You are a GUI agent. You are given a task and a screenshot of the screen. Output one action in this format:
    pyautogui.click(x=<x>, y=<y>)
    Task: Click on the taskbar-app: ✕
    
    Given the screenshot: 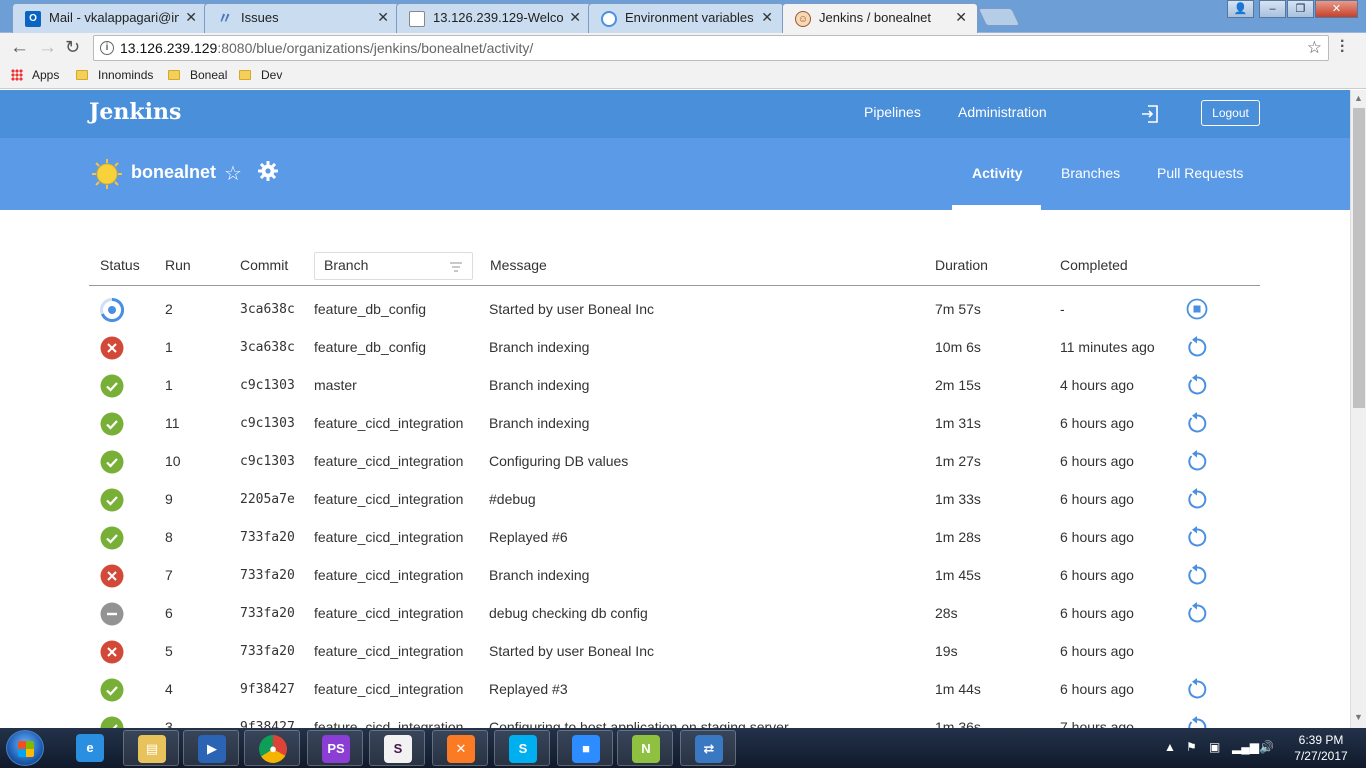 What is the action you would take?
    pyautogui.click(x=460, y=748)
    